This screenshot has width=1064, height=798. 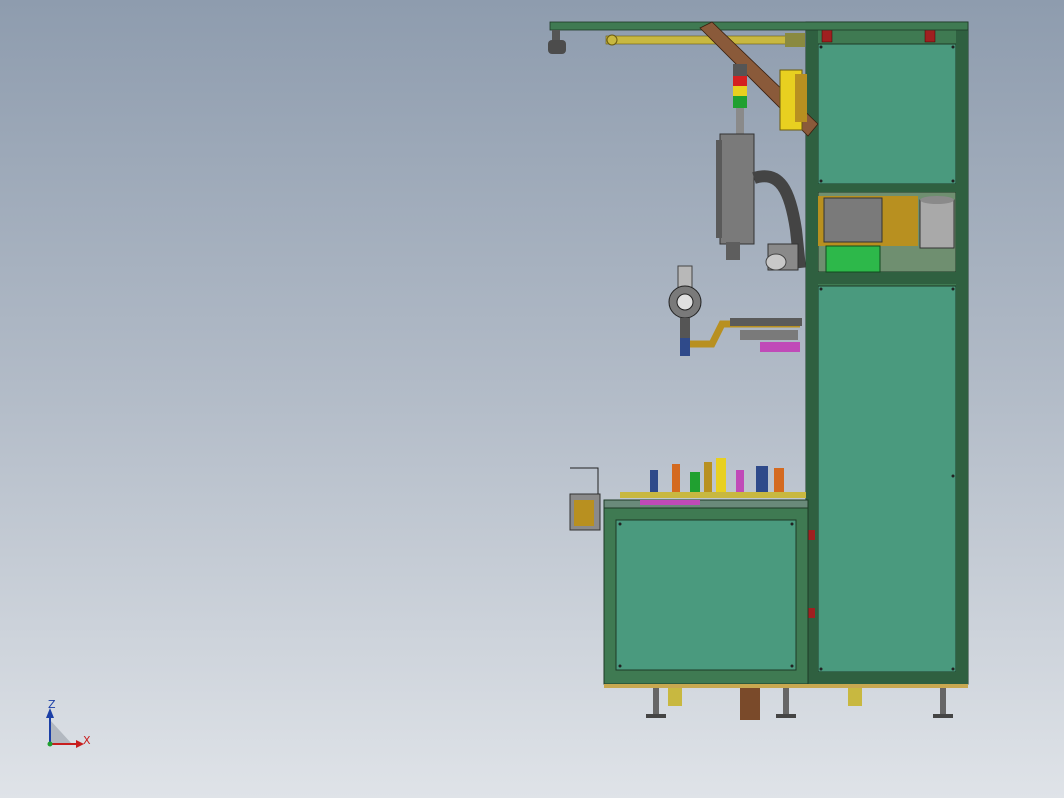 What do you see at coordinates (887, 114) in the screenshot?
I see `upper-panel` at bounding box center [887, 114].